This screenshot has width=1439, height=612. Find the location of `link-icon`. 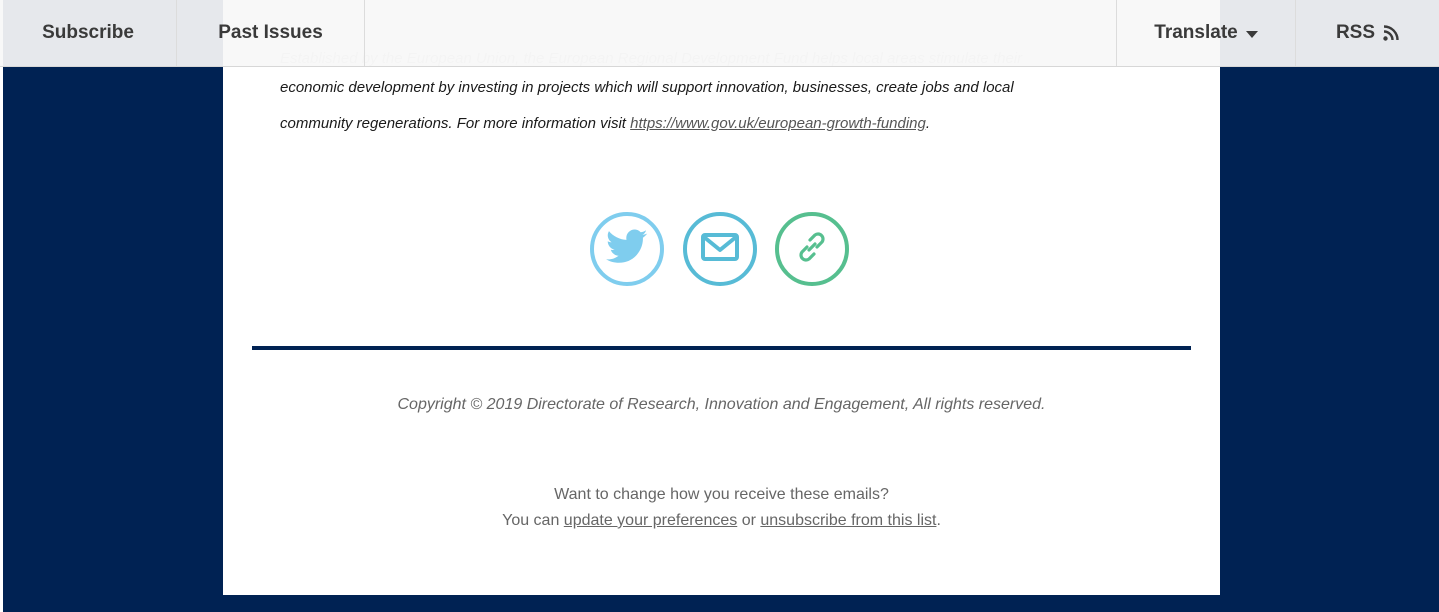

link-icon is located at coordinates (812, 249).